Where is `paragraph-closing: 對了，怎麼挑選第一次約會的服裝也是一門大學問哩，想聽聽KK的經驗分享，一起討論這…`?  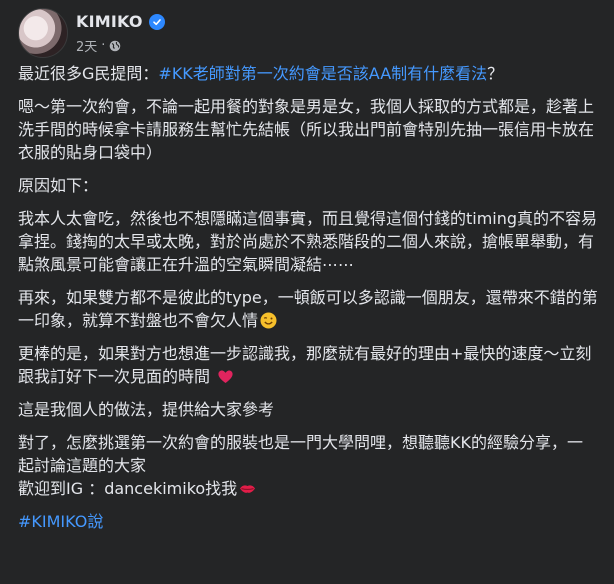
paragraph-closing: 對了，怎麼挑選第一次約會的服裝也是一門大學問哩，想聽聽KK的經驗分享，一起討論這… is located at coordinates (308, 465).